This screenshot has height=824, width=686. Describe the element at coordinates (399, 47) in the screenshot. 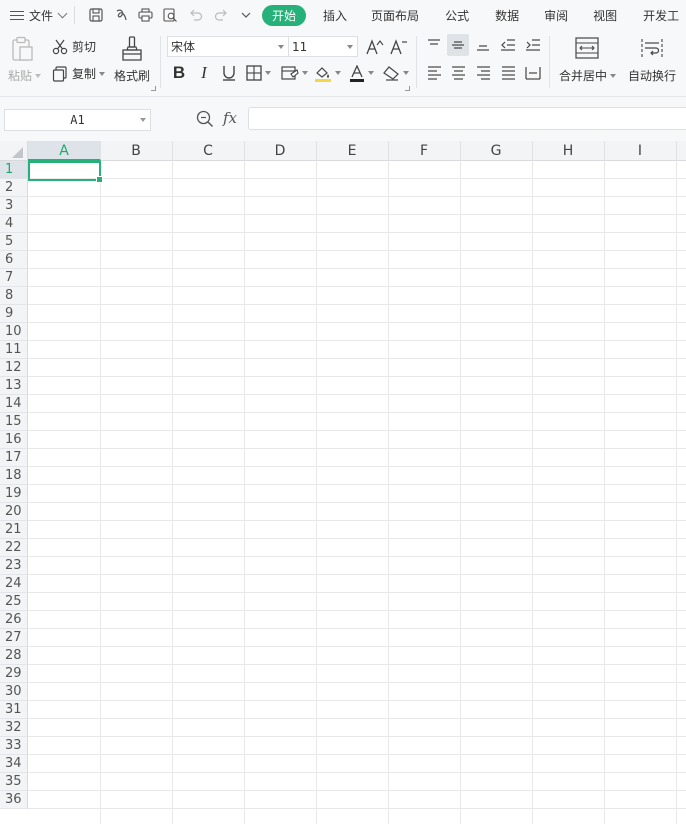

I see `decrease-font-icon` at that location.